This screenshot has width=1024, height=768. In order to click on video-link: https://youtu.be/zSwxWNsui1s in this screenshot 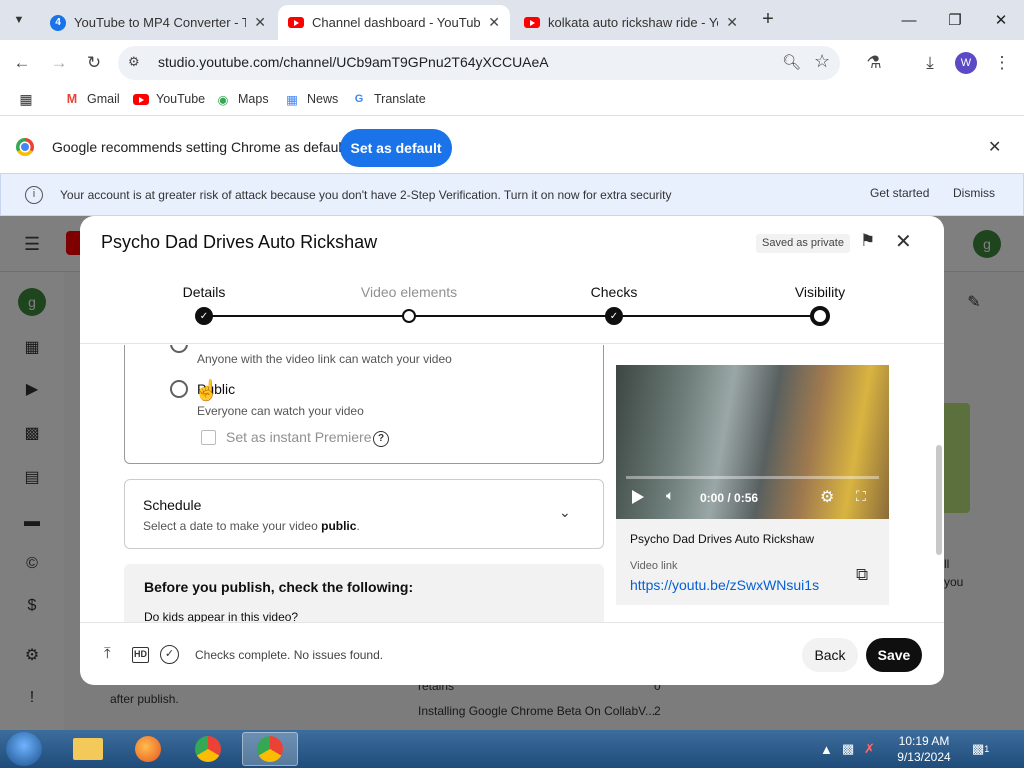, I will do `click(724, 585)`.